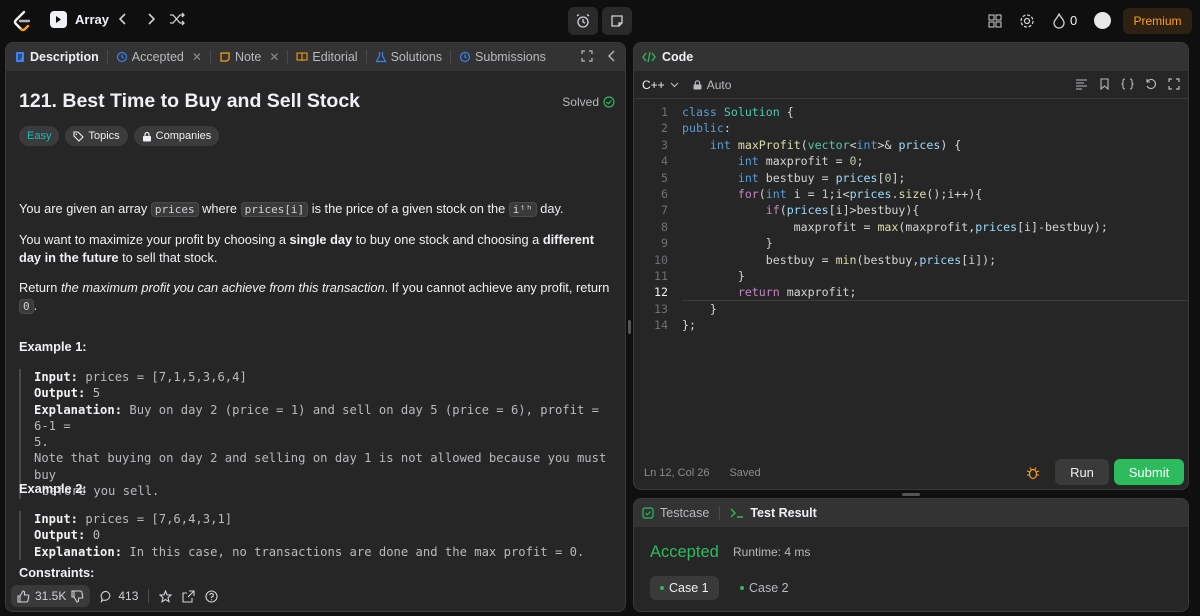 This screenshot has width=1200, height=616. I want to click on bookmark-icon, so click(1104, 84).